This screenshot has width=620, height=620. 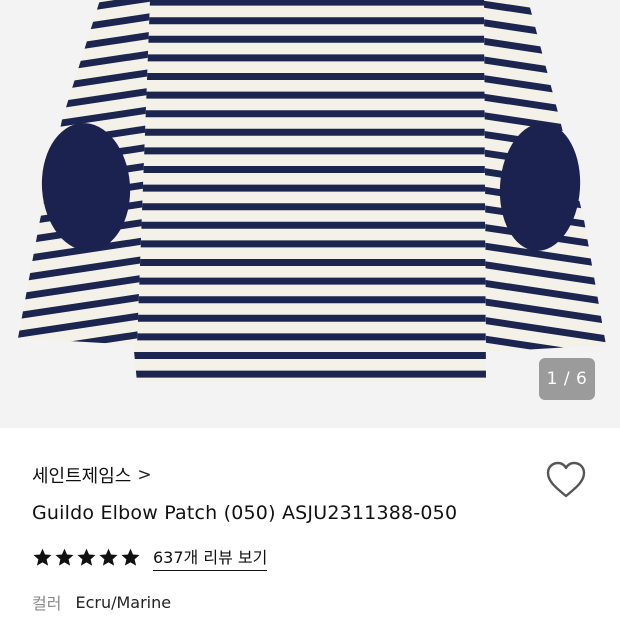 I want to click on heart-outline-icon, so click(x=566, y=480).